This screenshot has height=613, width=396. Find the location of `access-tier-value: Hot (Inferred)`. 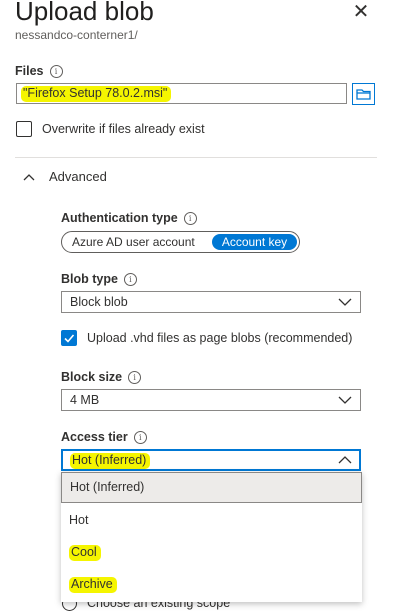

access-tier-value: Hot (Inferred) is located at coordinates (110, 461).